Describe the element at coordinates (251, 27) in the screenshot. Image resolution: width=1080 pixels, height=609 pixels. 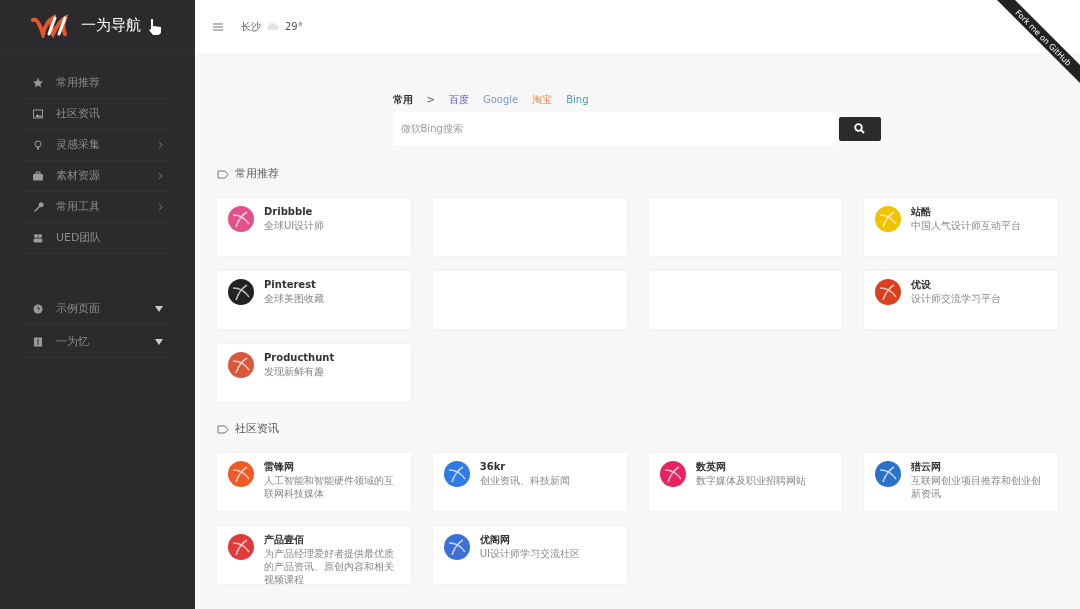
I see `weather-city: 长沙` at that location.